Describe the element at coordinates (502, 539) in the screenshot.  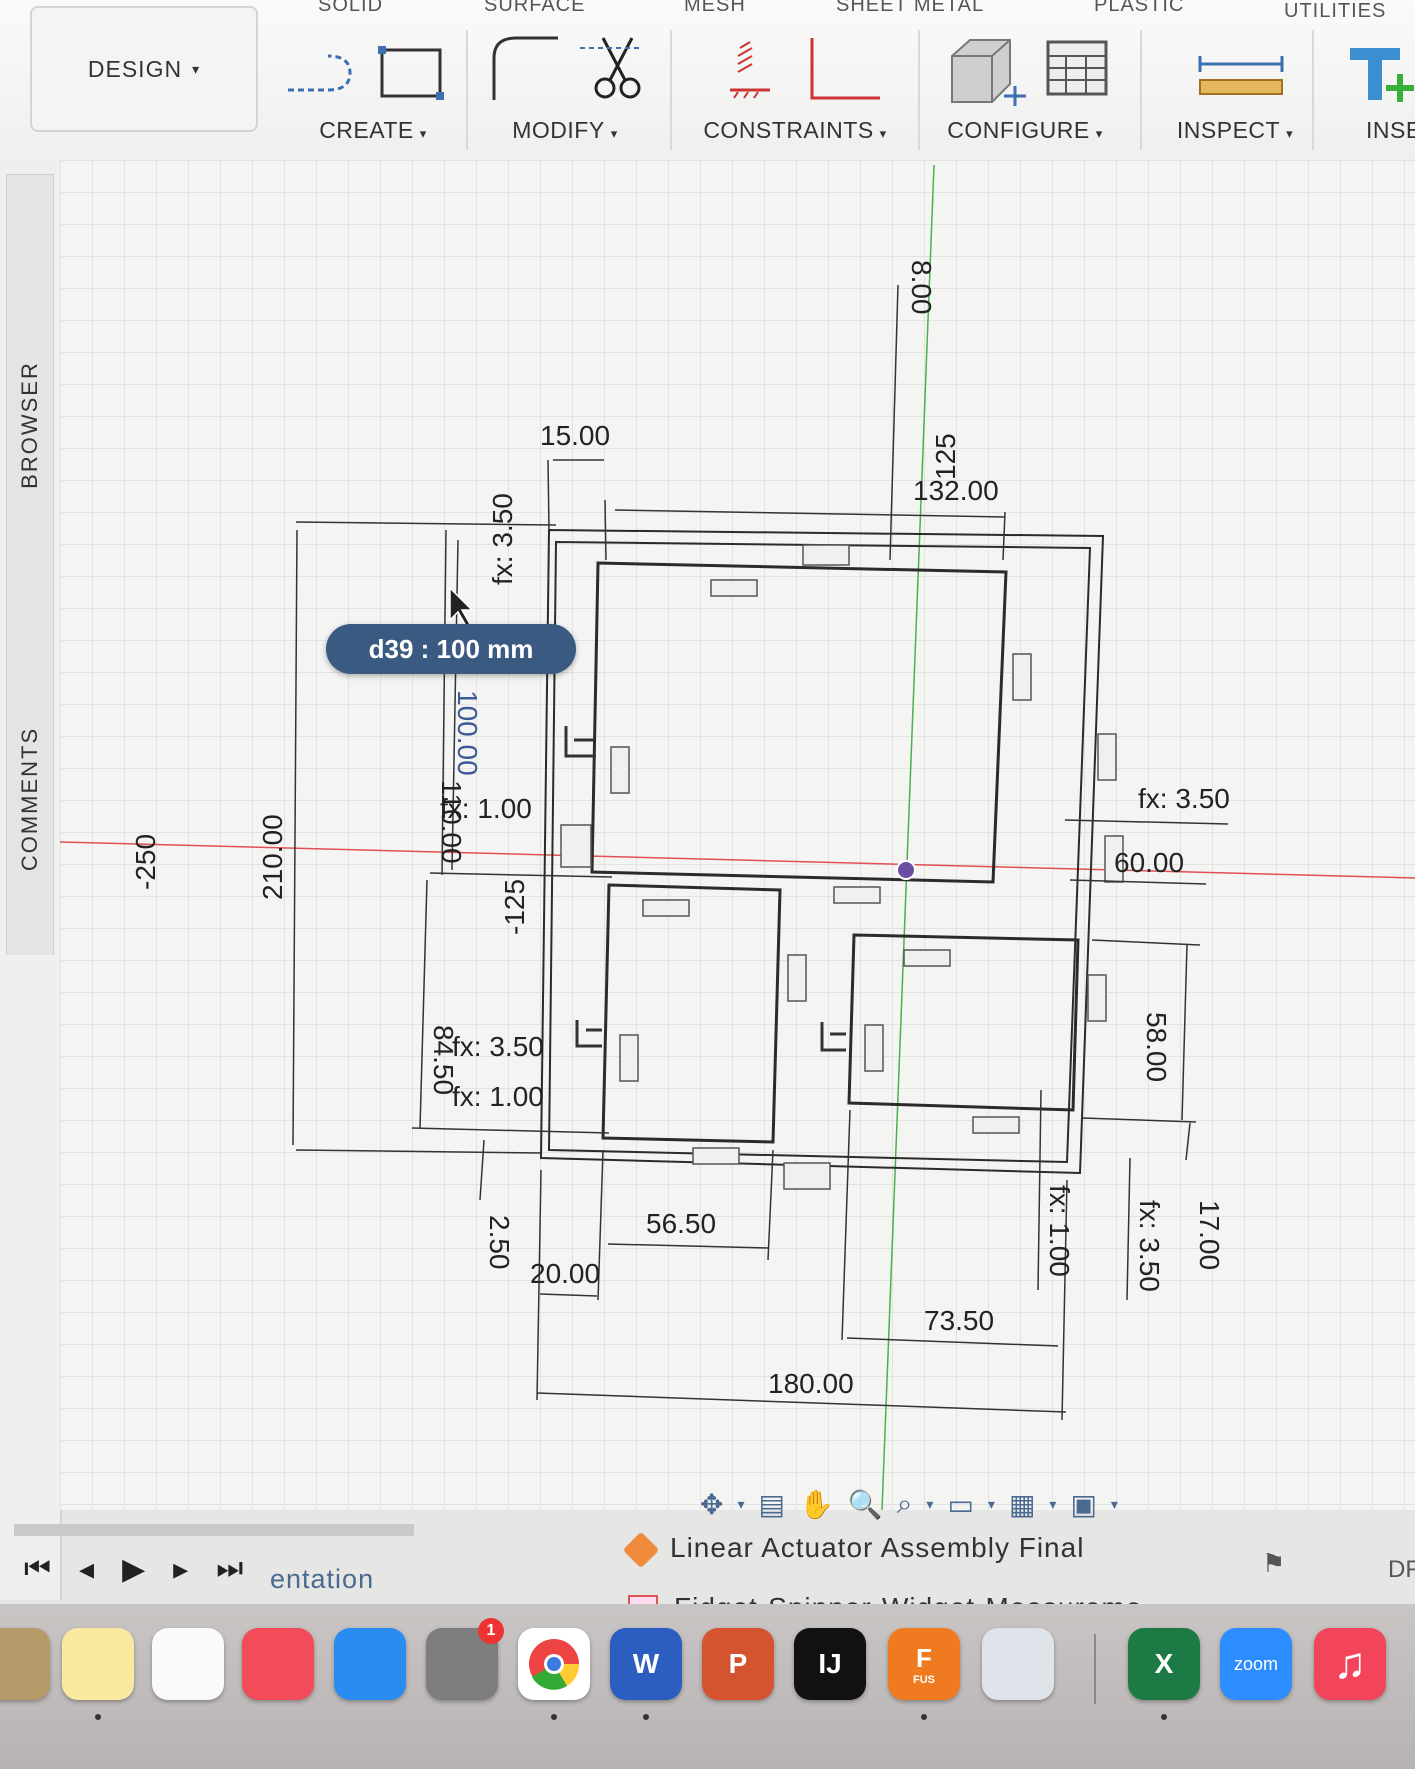
I see `dim-fx-3-50-top: fx: 3.50` at that location.